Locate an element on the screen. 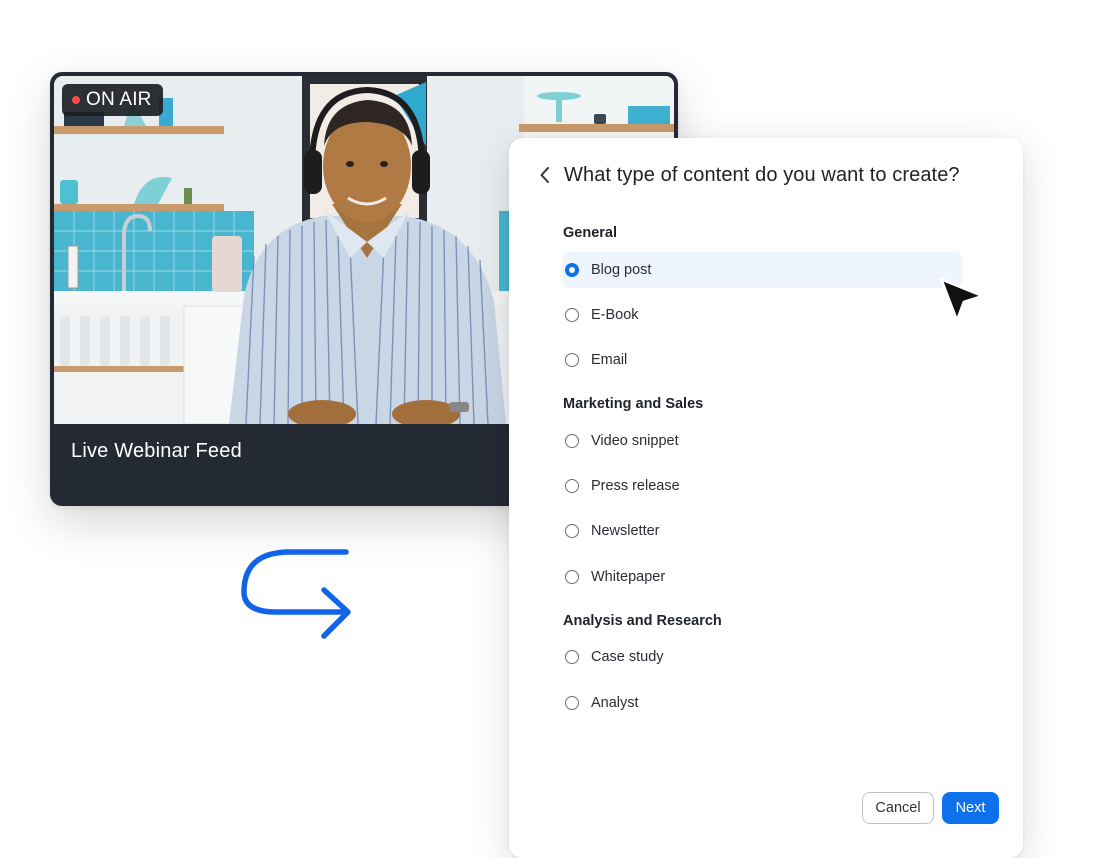  option-newsletter: Newsletter is located at coordinates (762, 531).